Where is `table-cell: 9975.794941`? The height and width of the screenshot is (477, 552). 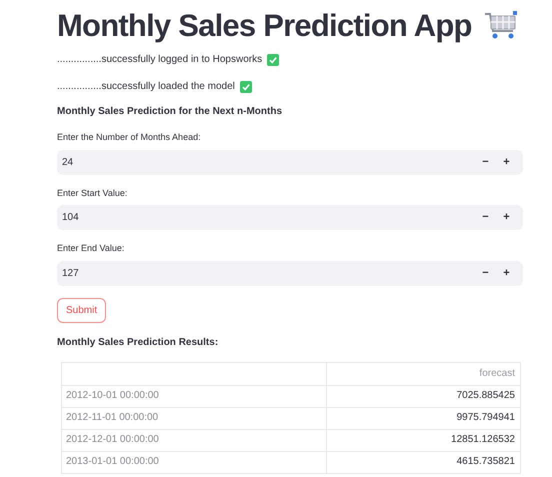 table-cell: 9975.794941 is located at coordinates (485, 417).